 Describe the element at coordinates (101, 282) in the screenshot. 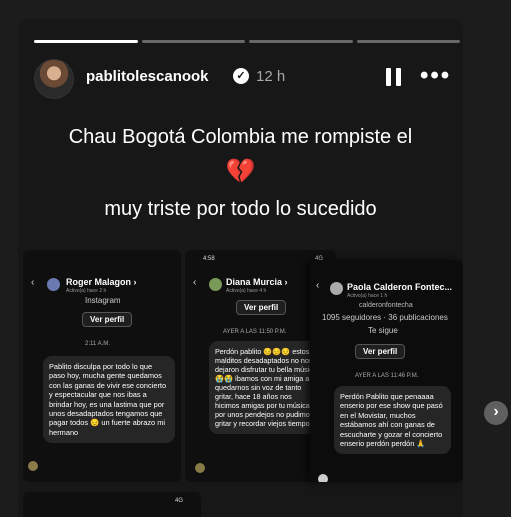

I see `contact-name: Roger Malagon ›` at that location.